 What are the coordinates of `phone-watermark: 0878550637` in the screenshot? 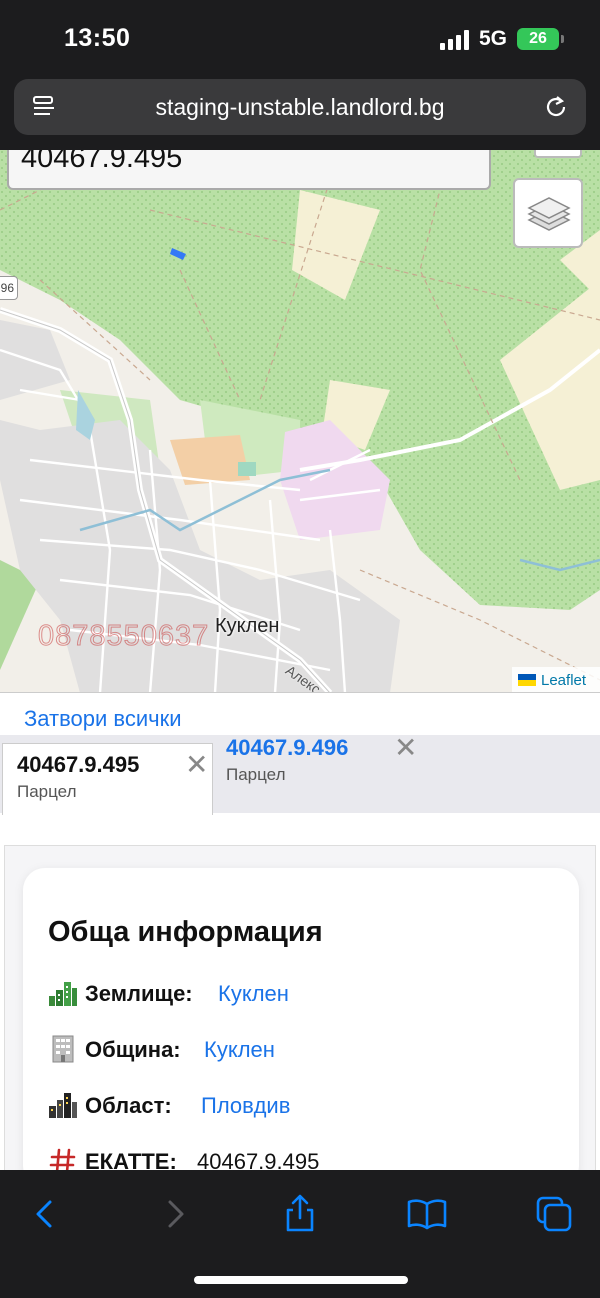 It's located at (123, 636).